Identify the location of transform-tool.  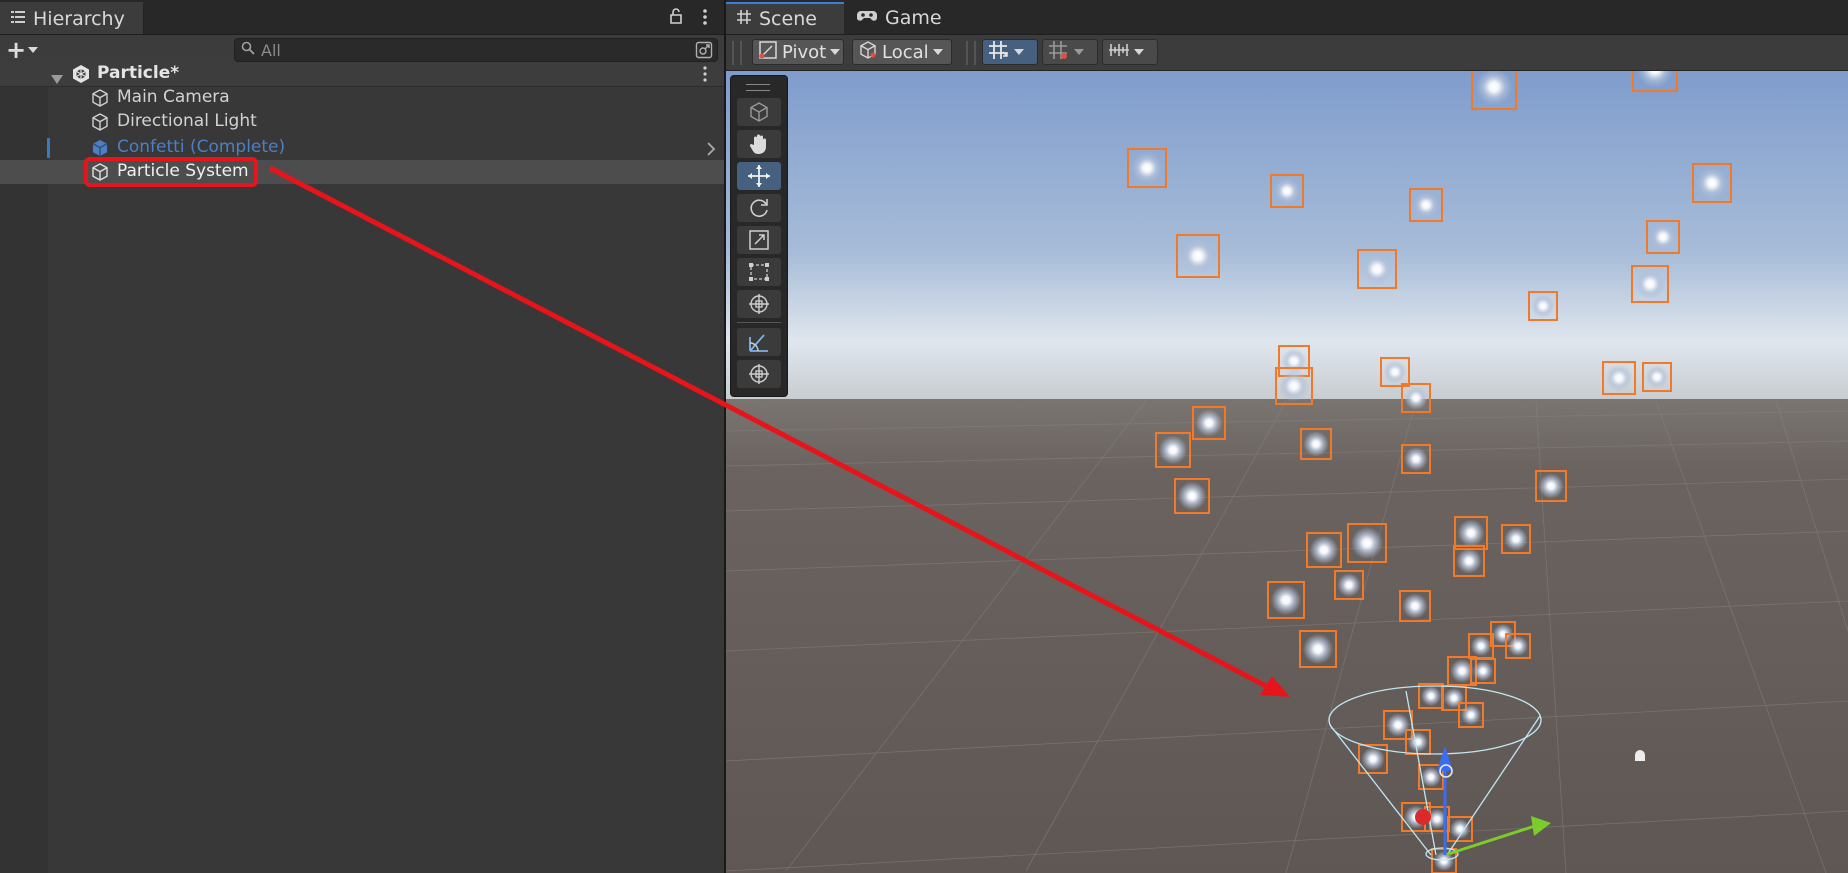
(759, 304).